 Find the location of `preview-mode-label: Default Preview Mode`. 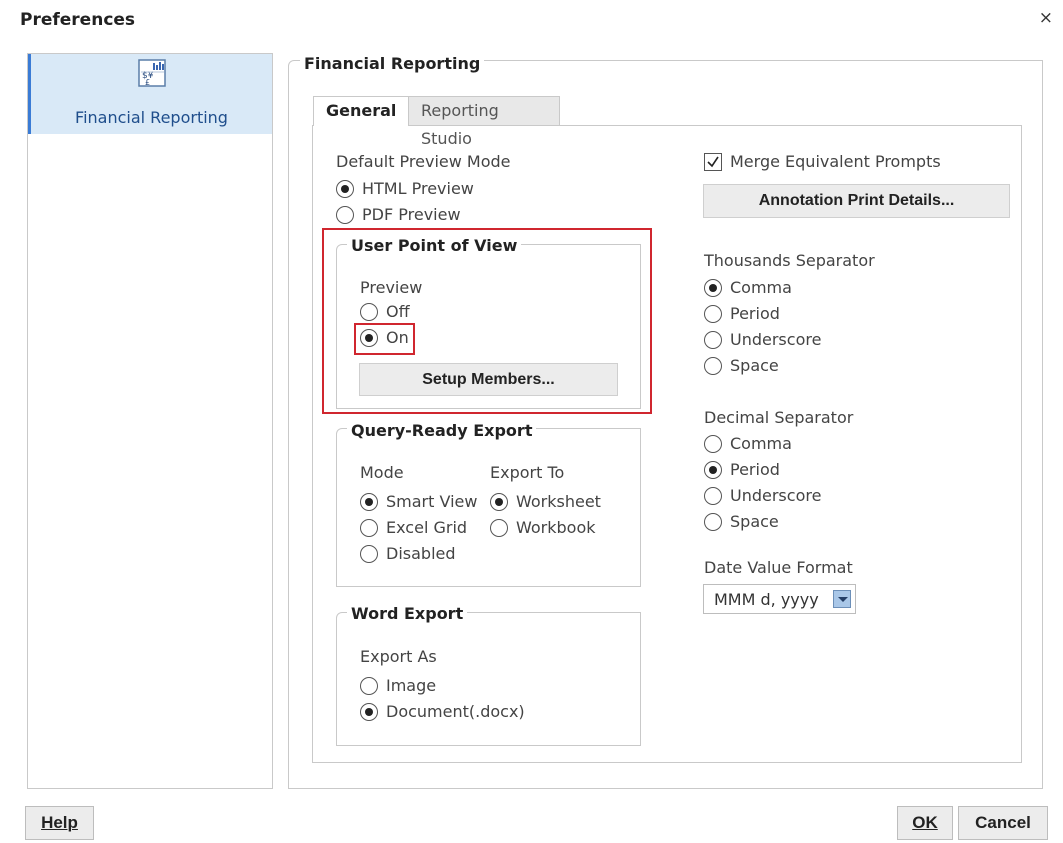

preview-mode-label: Default Preview Mode is located at coordinates (423, 161).